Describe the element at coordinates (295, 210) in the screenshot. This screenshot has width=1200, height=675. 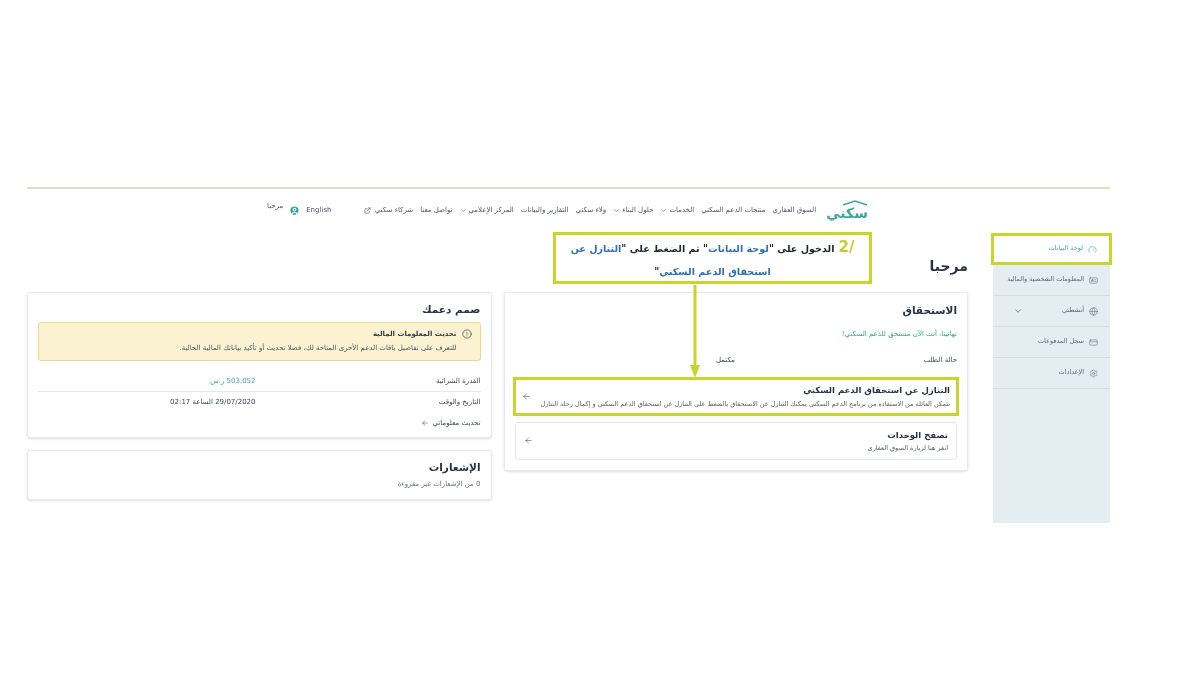
I see `user-avatar-icon` at that location.